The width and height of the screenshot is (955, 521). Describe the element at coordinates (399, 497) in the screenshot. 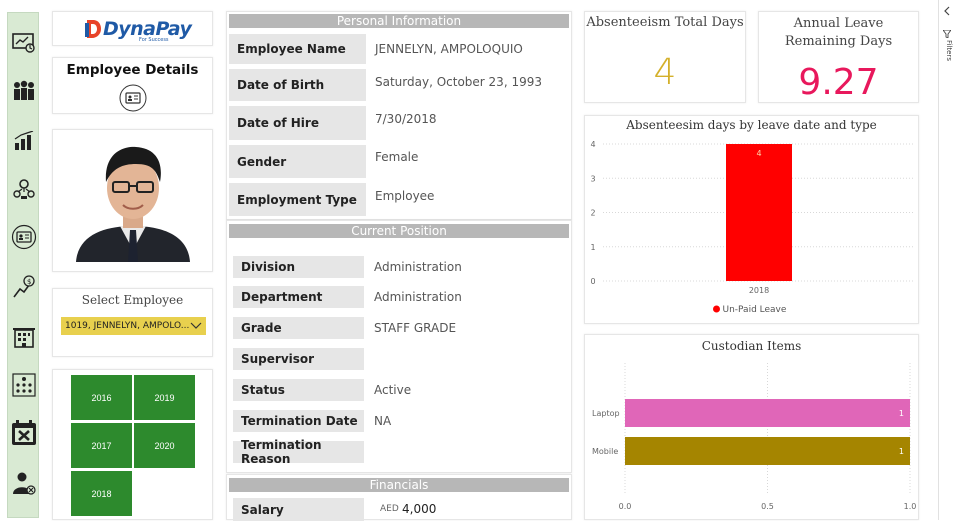

I see `financials-card: Financials Salary AED 4,000` at that location.